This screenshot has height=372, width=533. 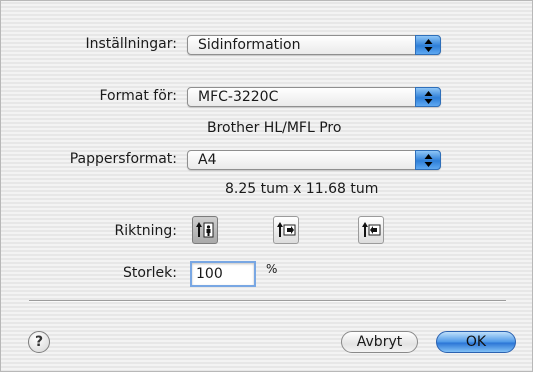 I want to click on cancel-button: Avbryt, so click(x=379, y=342).